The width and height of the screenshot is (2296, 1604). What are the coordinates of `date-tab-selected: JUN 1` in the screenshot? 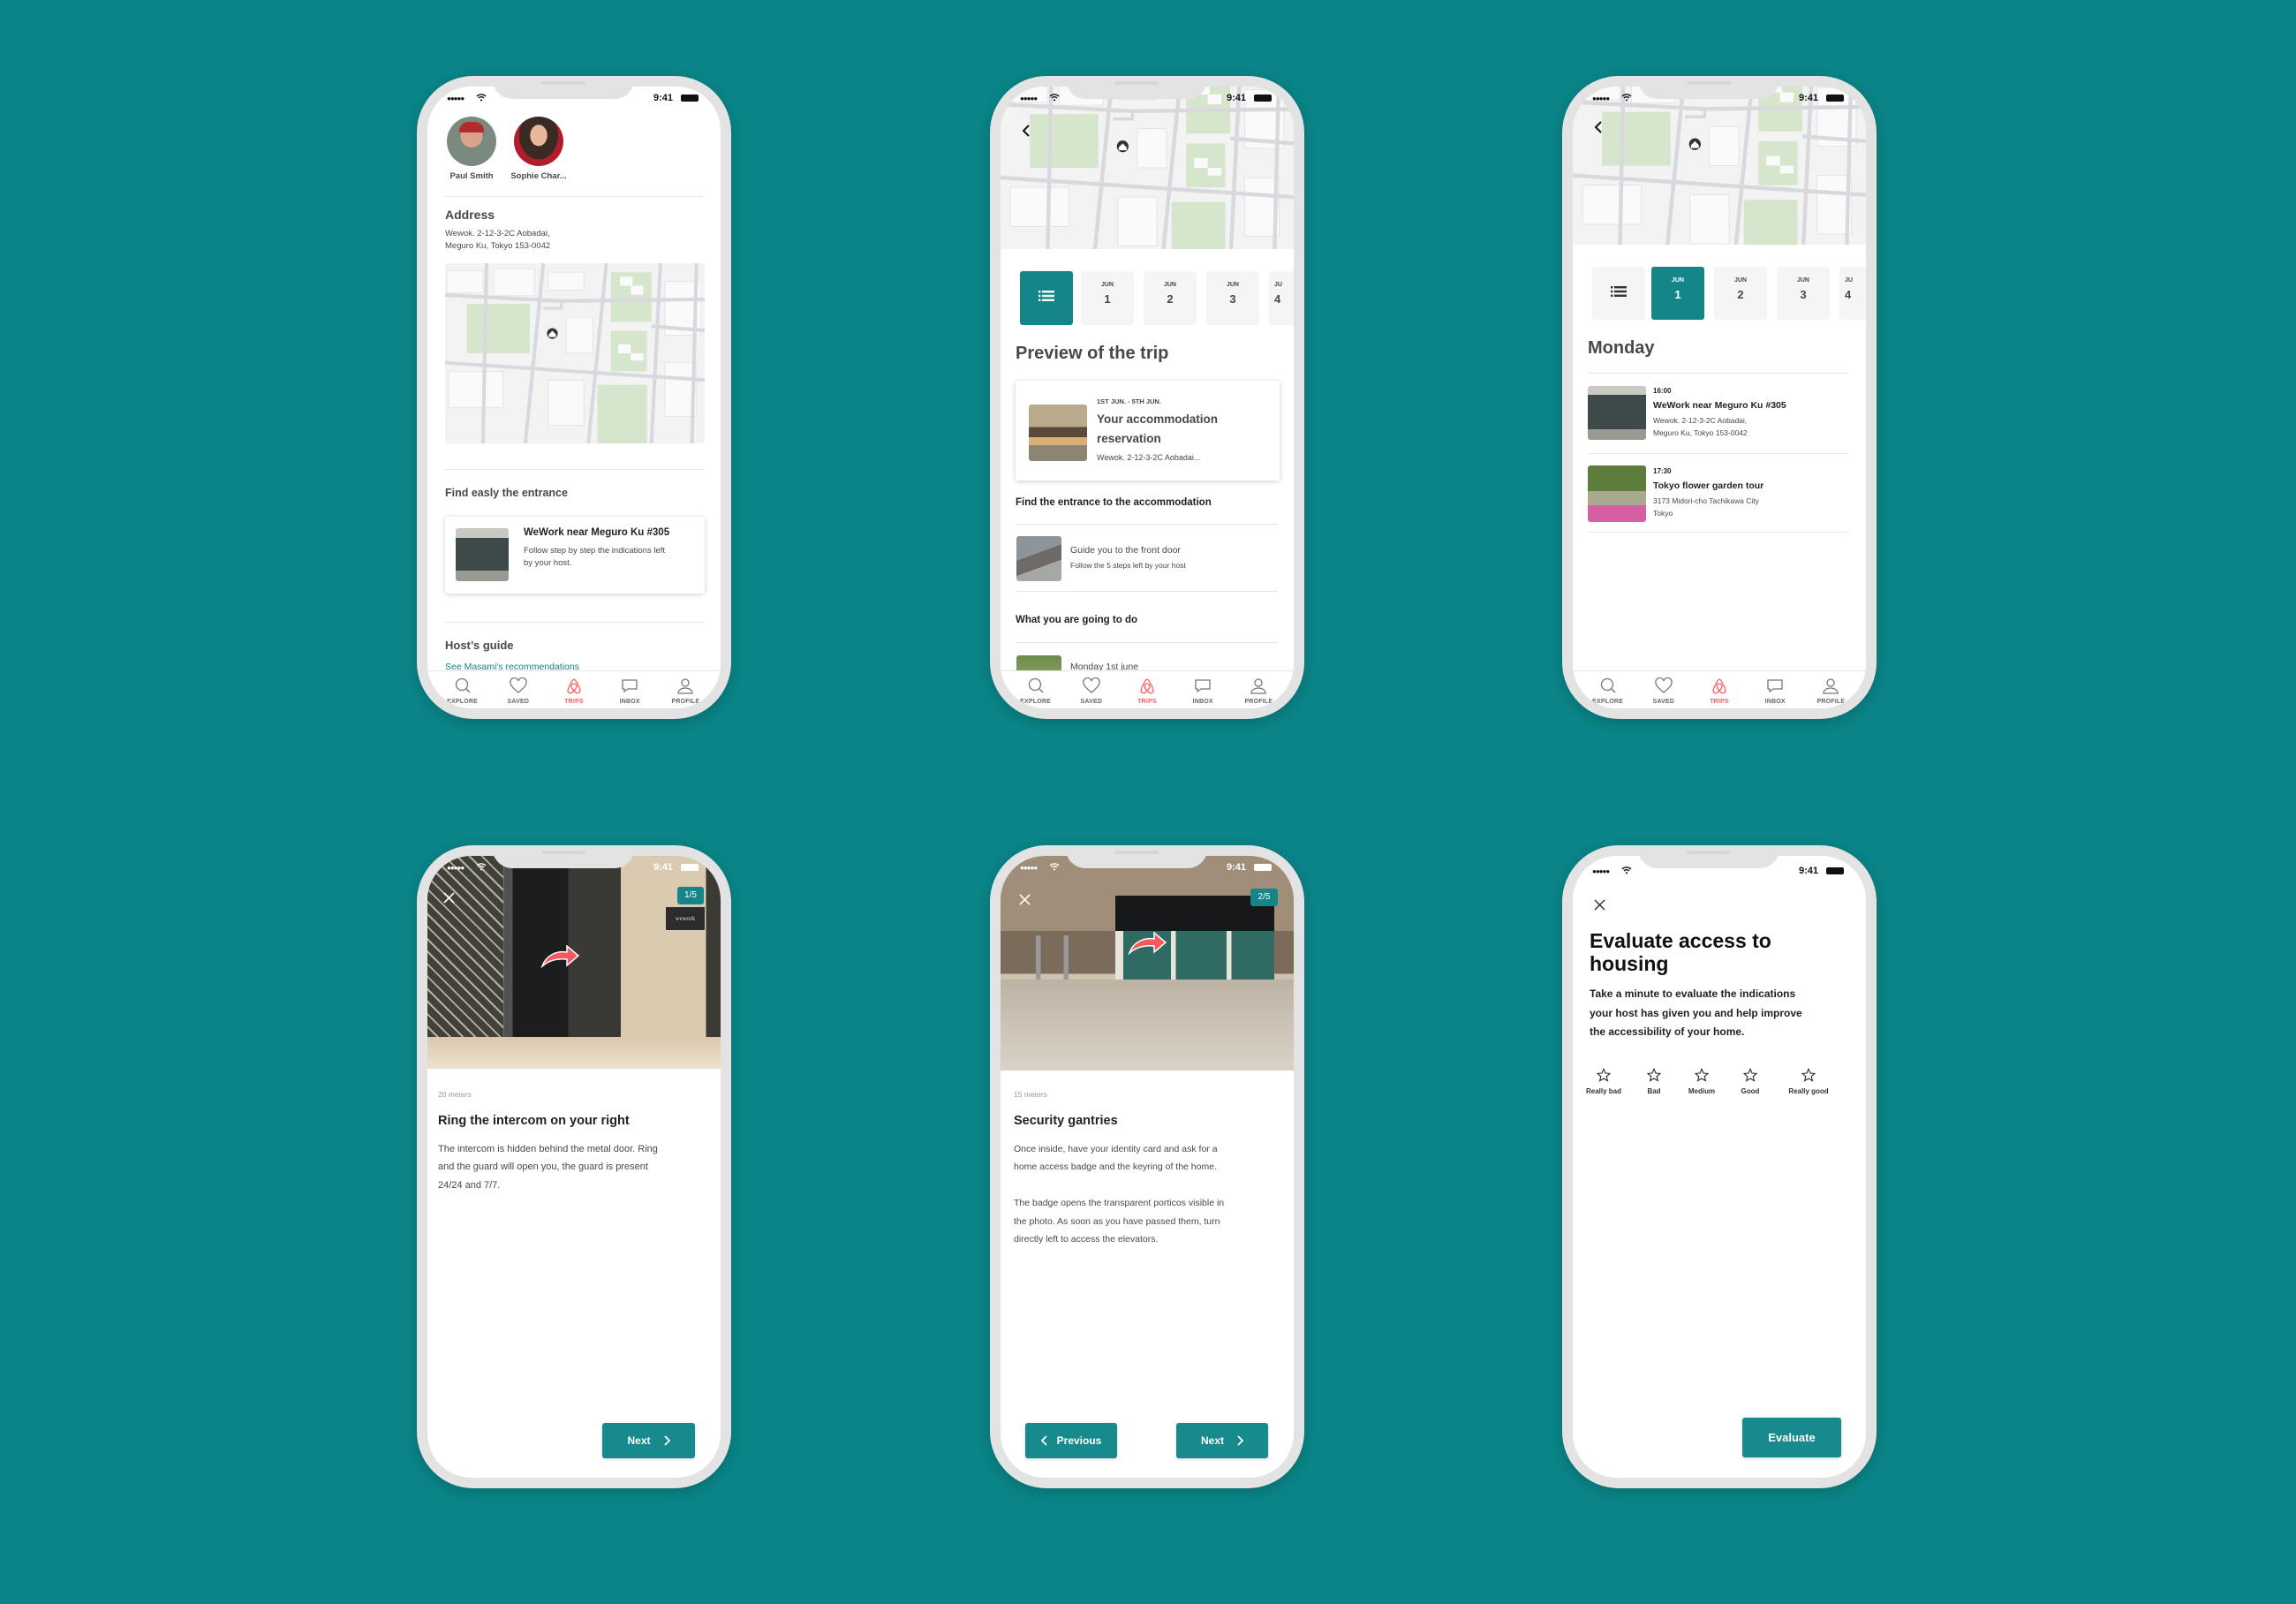 It's located at (1677, 293).